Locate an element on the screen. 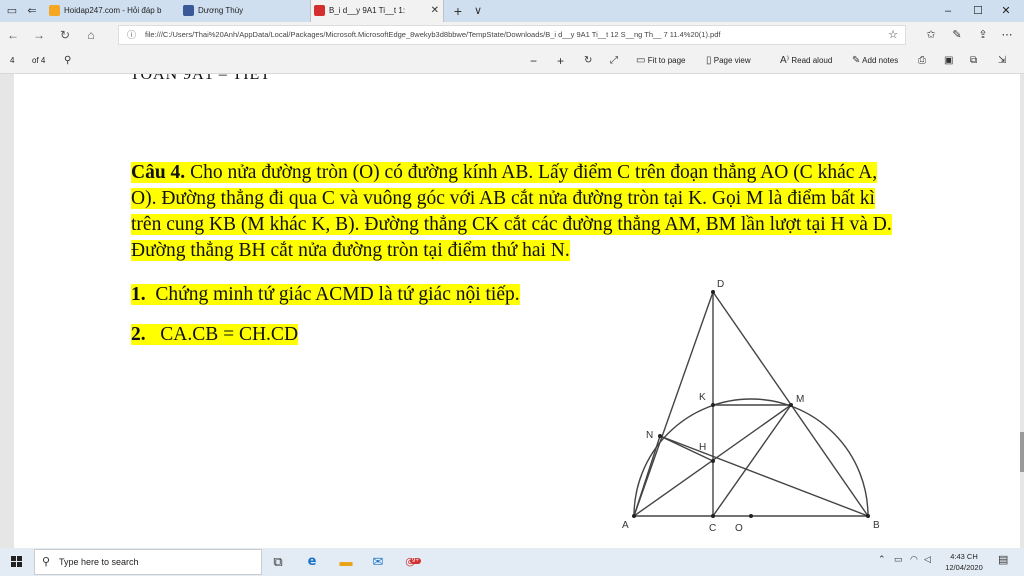  zoom-out-icon: − is located at coordinates (533, 61).